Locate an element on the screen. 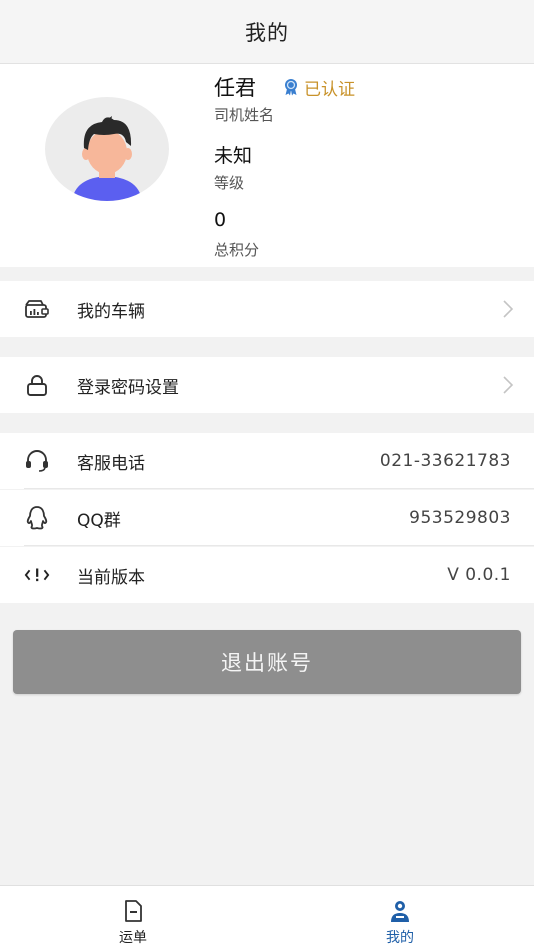 The width and height of the screenshot is (534, 950). avatar-icon is located at coordinates (107, 149).